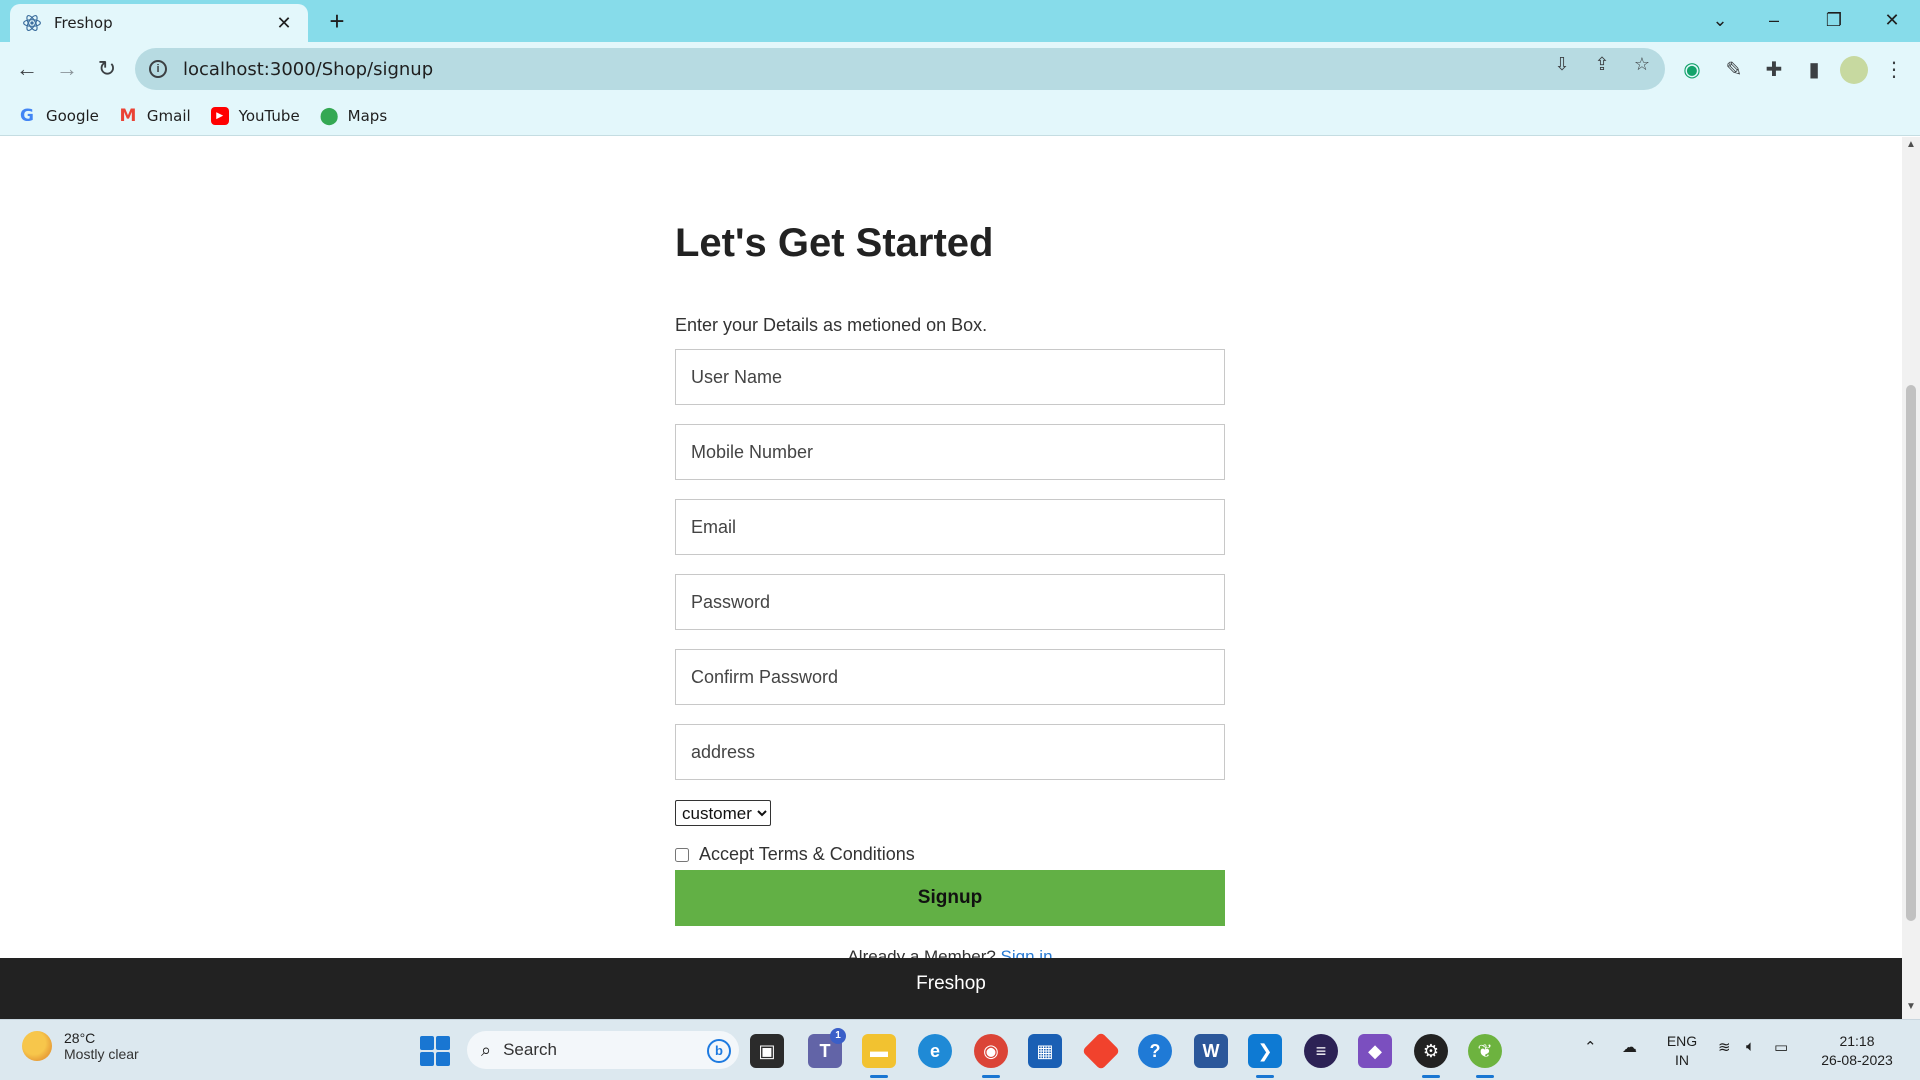  What do you see at coordinates (486, 1049) in the screenshot?
I see `search-icon: ⌕` at bounding box center [486, 1049].